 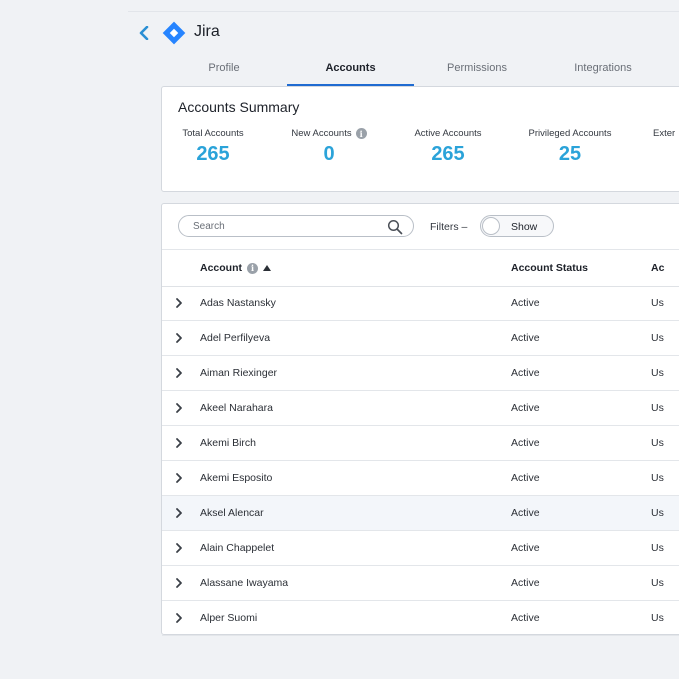 I want to click on stat-label: Exter, so click(x=664, y=133).